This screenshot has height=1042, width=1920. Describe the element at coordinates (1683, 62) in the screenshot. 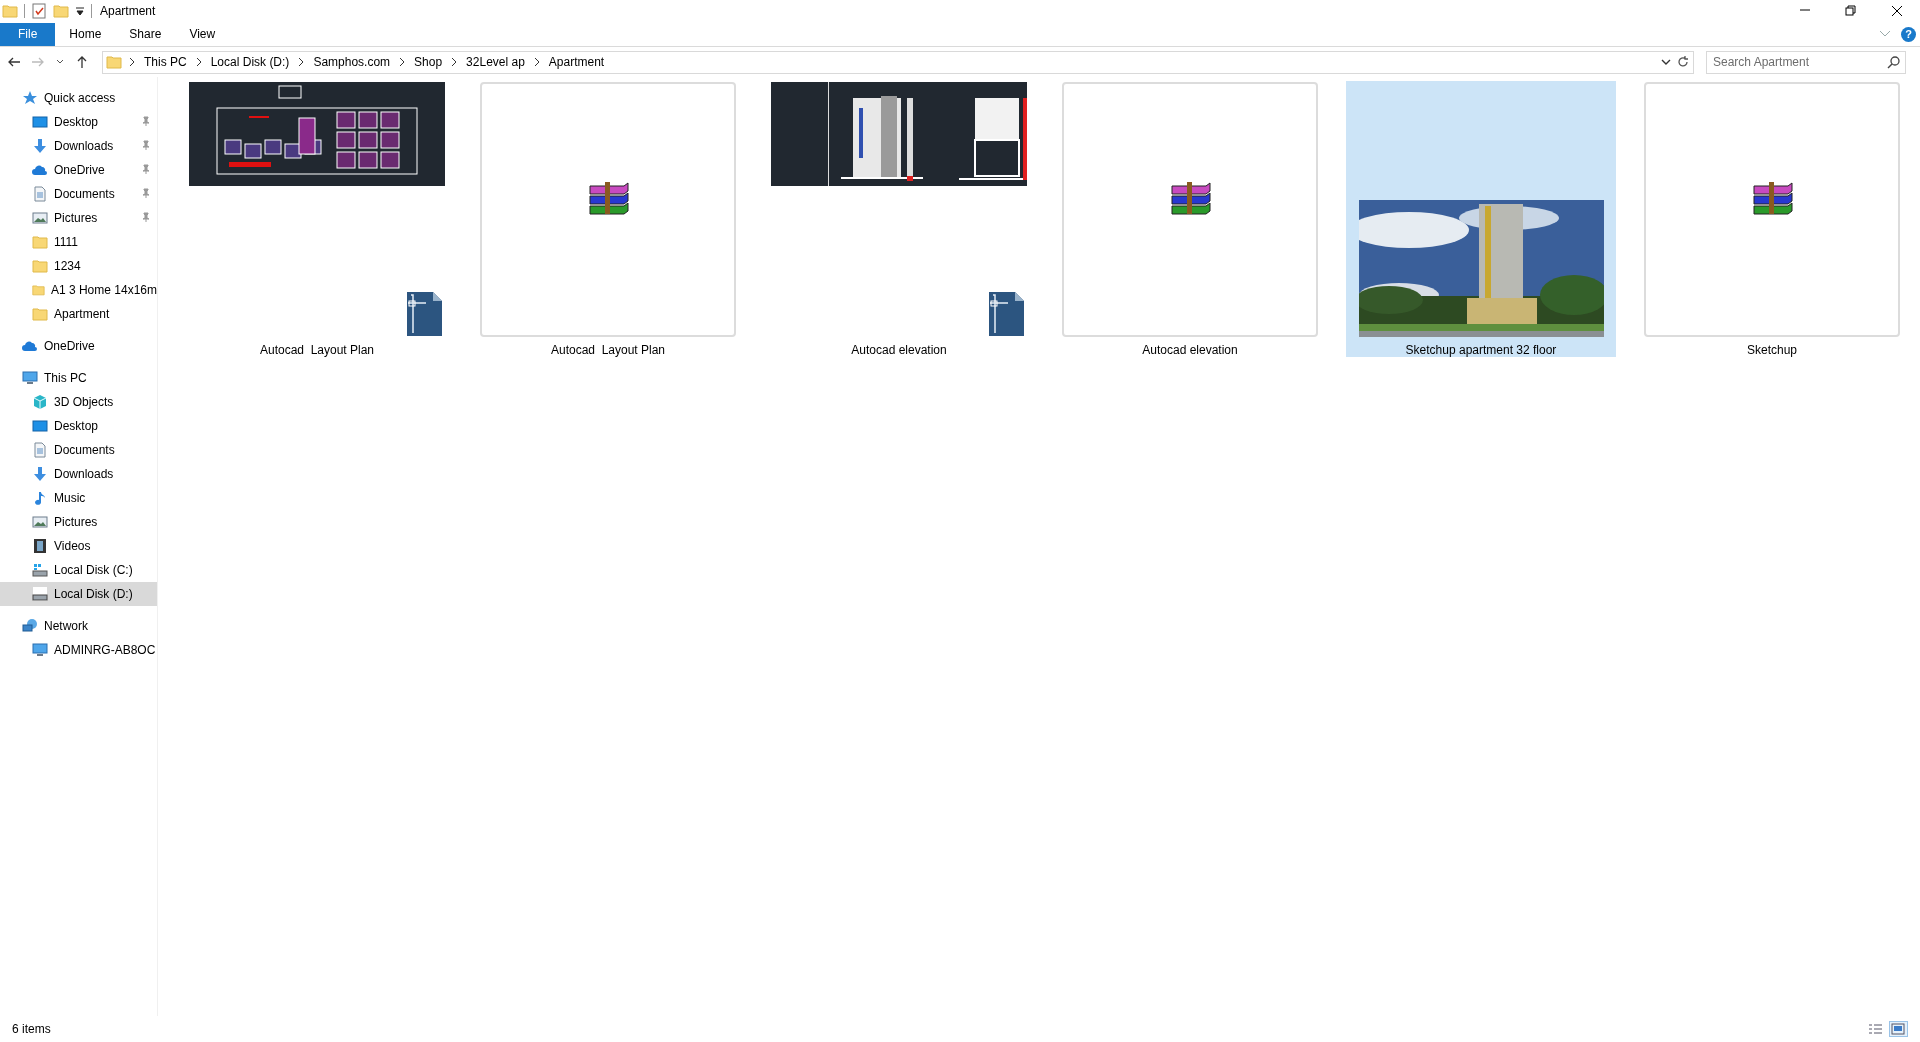

I see `refresh-icon` at that location.